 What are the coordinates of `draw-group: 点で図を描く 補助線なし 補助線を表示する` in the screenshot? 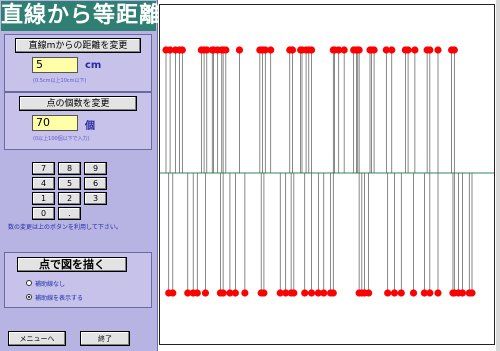 It's located at (78, 280).